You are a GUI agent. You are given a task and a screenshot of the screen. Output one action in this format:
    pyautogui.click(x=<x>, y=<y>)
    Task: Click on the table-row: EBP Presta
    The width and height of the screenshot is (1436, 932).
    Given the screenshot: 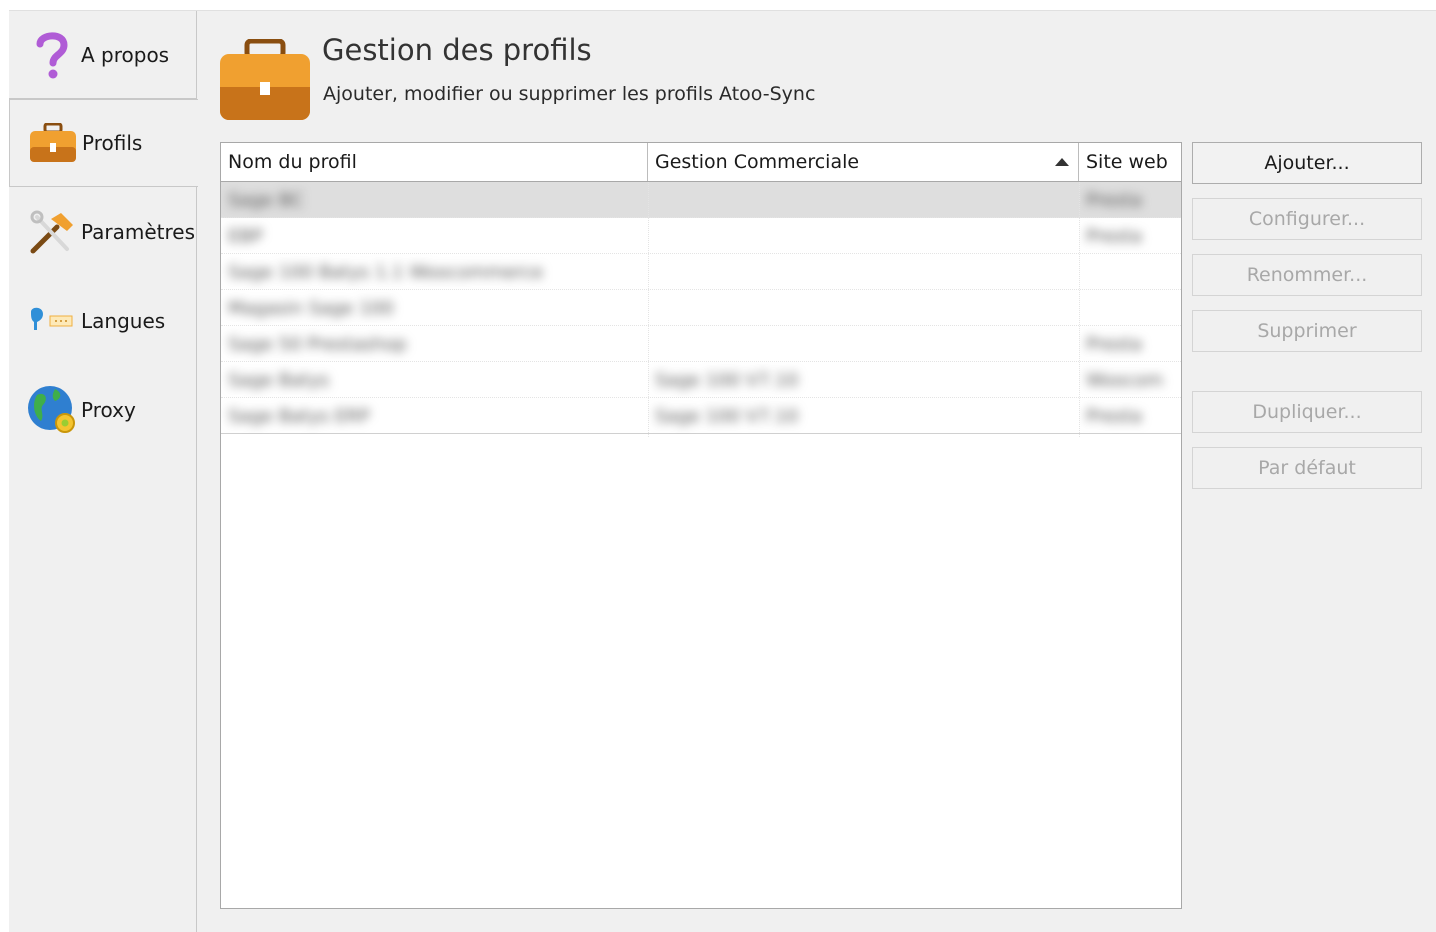 What is the action you would take?
    pyautogui.click(x=701, y=236)
    